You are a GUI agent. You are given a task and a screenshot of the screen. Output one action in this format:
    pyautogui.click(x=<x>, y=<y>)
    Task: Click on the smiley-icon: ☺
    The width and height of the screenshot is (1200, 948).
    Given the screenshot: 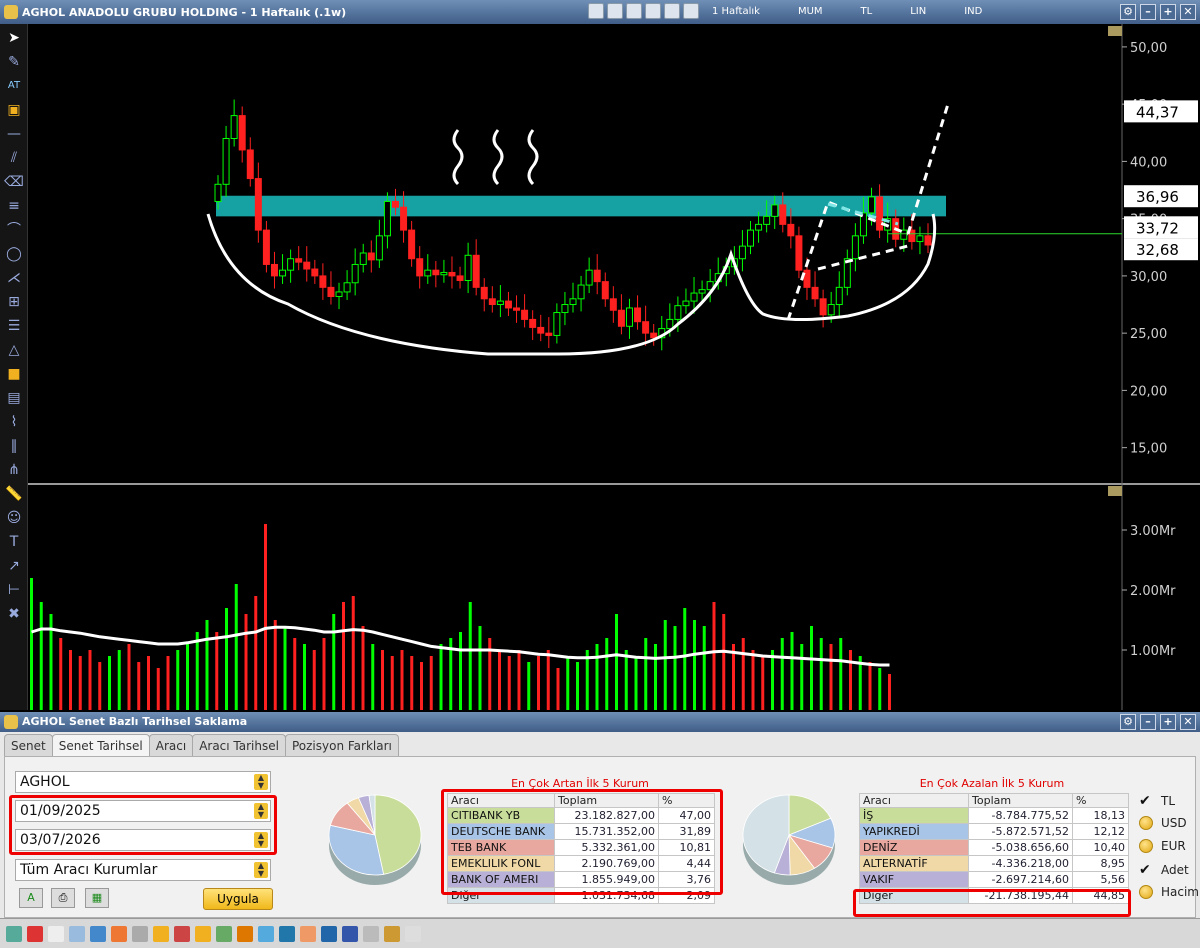 What is the action you would take?
    pyautogui.click(x=14, y=518)
    